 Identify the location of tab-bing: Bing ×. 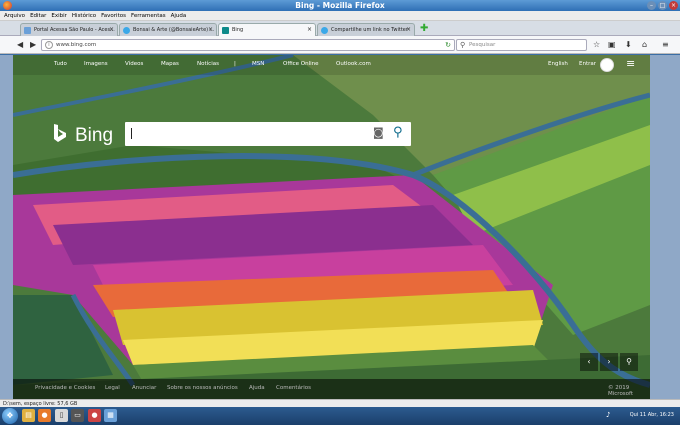
(267, 30).